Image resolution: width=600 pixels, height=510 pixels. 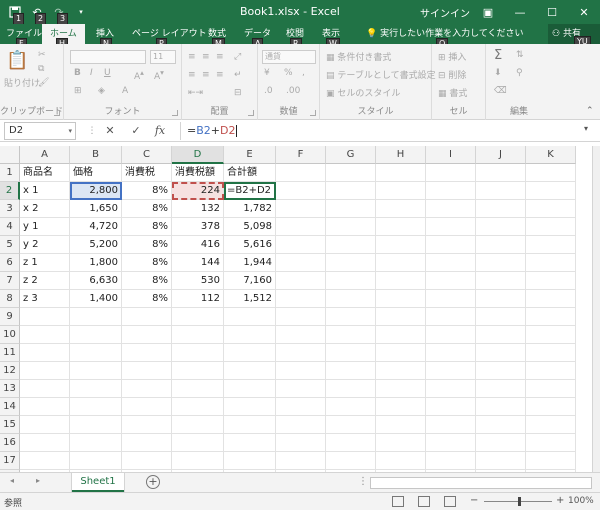 I want to click on decrease-decimal-icon: .00, so click(x=293, y=91).